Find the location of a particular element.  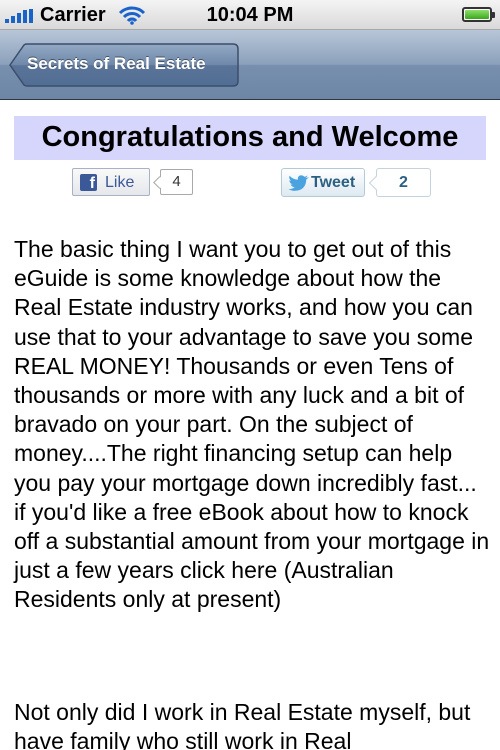

tweet-label: Tweet is located at coordinates (333, 182).